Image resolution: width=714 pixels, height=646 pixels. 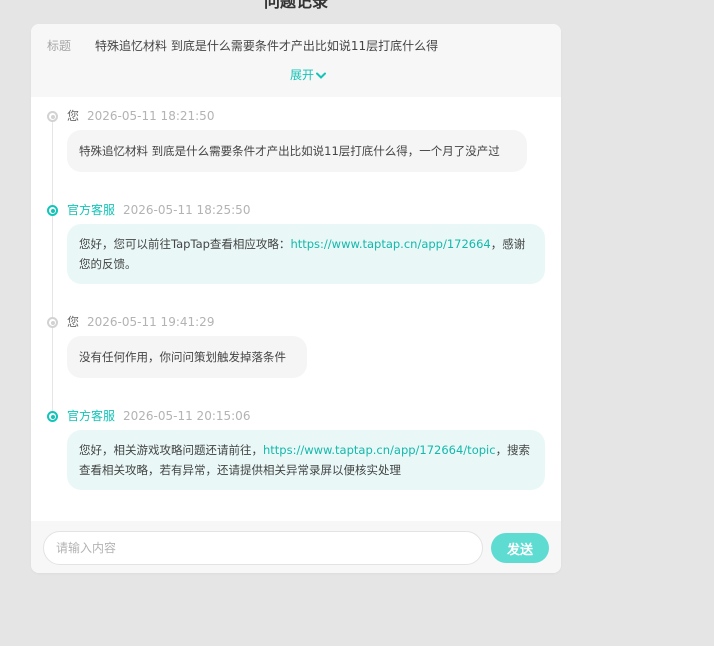 What do you see at coordinates (520, 548) in the screenshot?
I see `send-button: 发送` at bounding box center [520, 548].